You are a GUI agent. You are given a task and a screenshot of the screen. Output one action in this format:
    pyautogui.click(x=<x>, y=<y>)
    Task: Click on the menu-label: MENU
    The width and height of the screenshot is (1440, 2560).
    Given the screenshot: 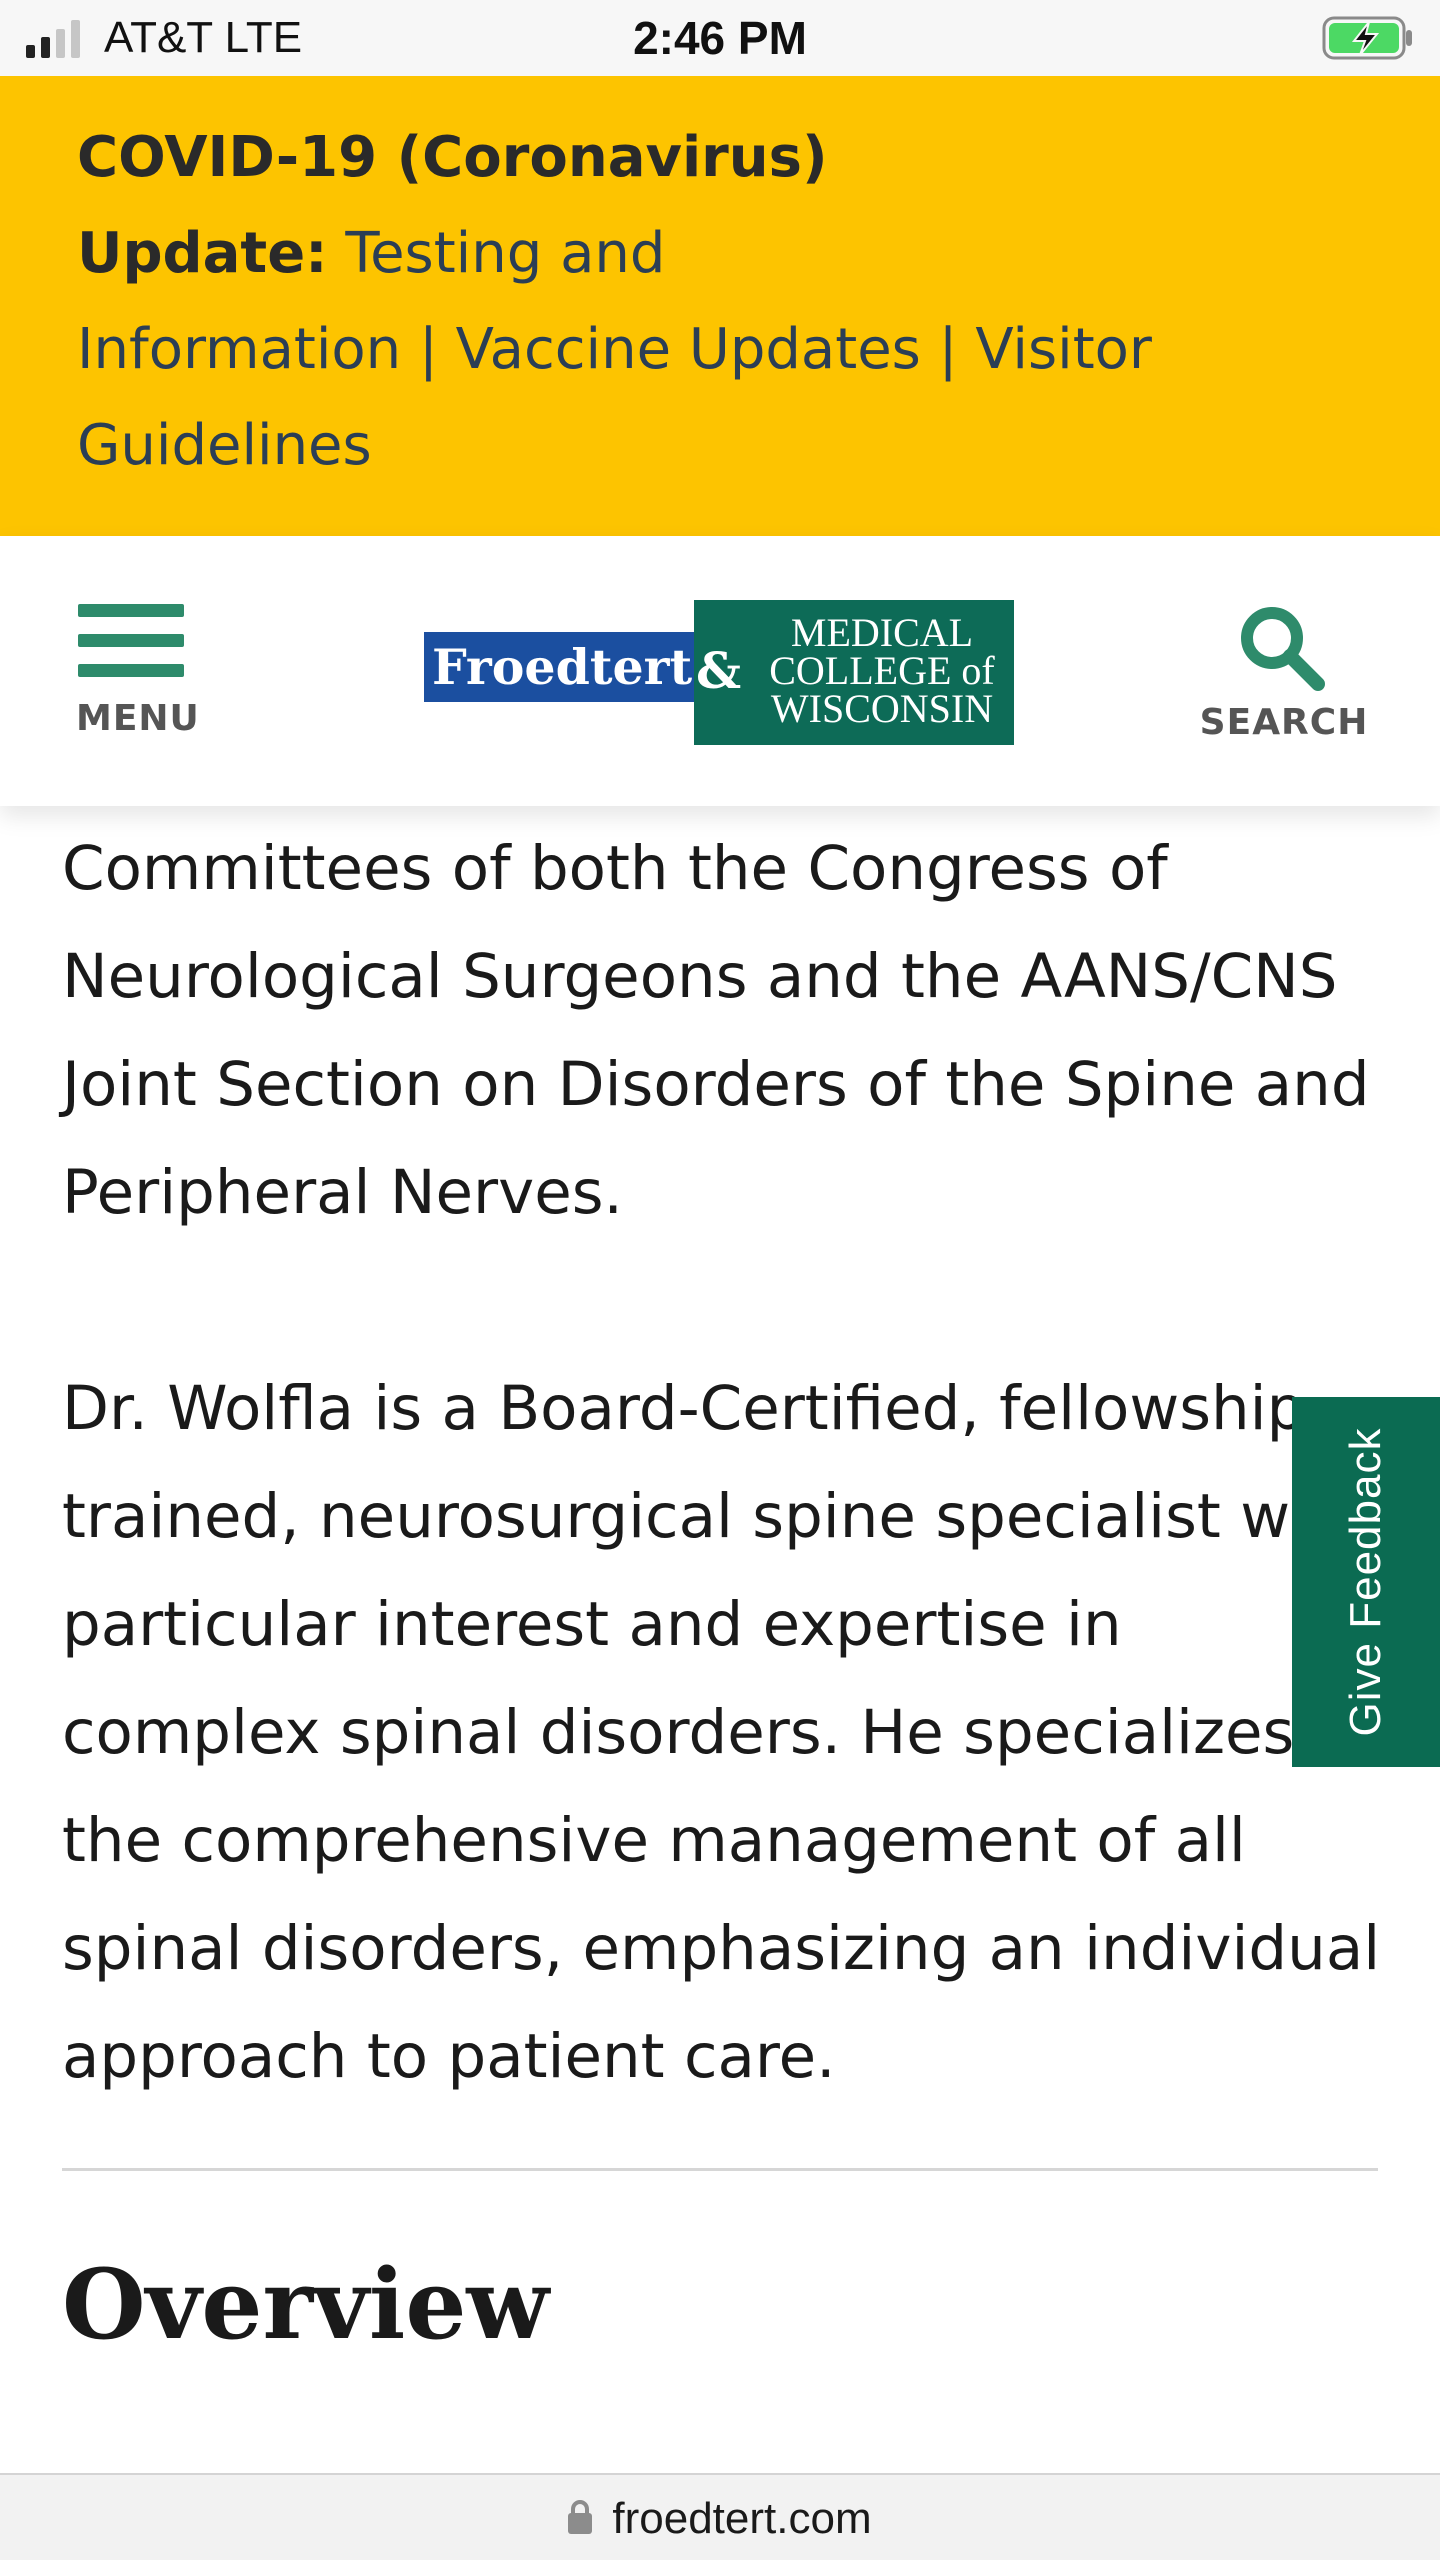 What is the action you would take?
    pyautogui.click(x=138, y=718)
    